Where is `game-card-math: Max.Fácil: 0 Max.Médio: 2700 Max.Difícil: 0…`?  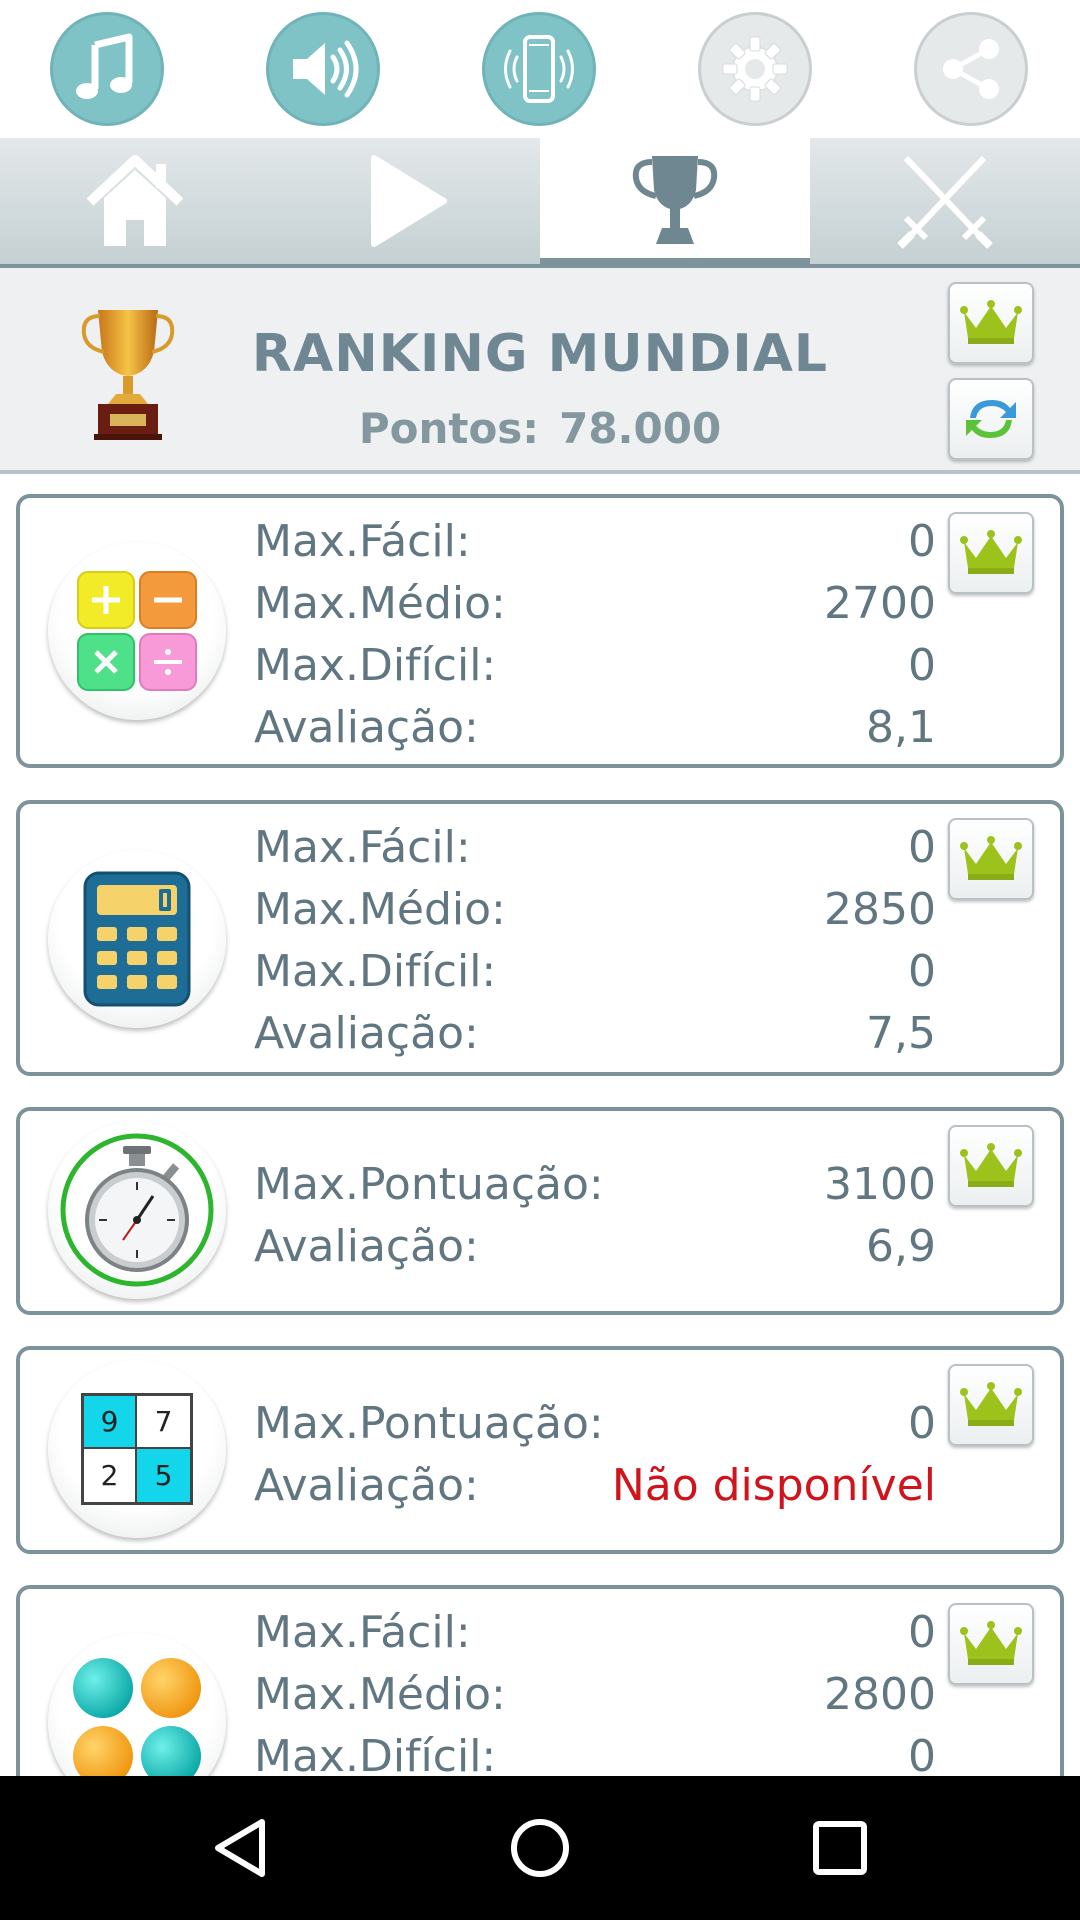
game-card-math: Max.Fácil: 0 Max.Médio: 2700 Max.Difícil: 0… is located at coordinates (540, 631).